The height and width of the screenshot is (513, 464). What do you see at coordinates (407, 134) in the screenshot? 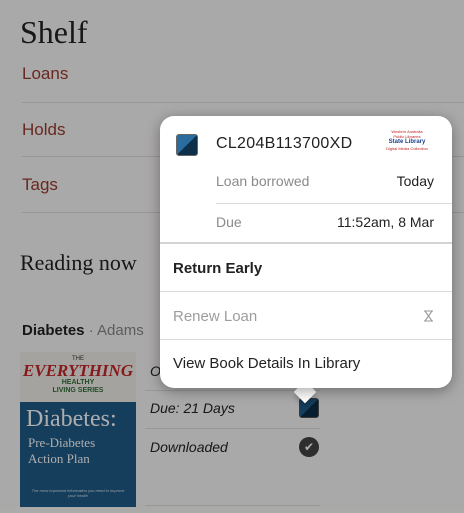
I see `library-logo-line-1: Western Australia Public Libraries` at bounding box center [407, 134].